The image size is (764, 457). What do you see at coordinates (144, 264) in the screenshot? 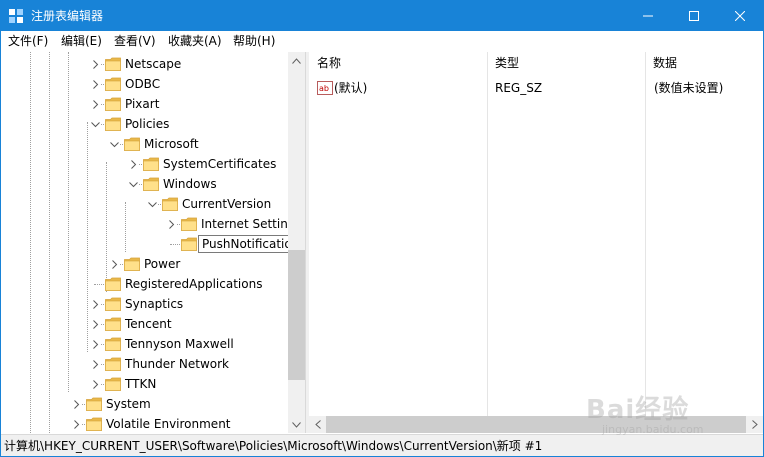
I see `tree-node-power: Power` at bounding box center [144, 264].